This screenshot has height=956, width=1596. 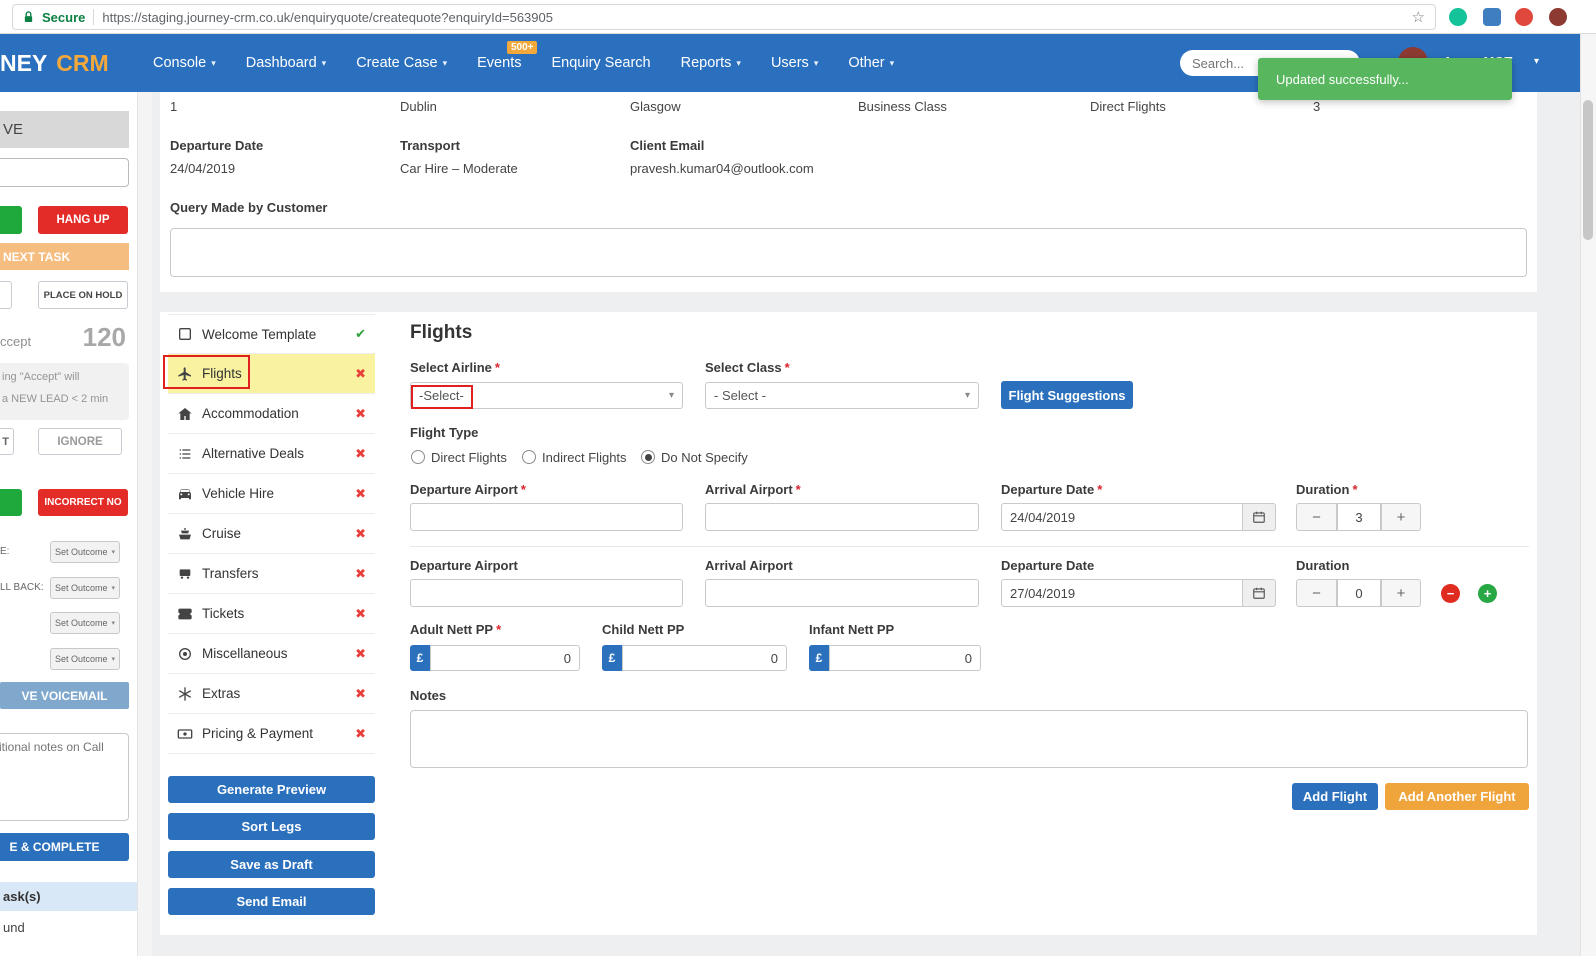 What do you see at coordinates (1316, 593) in the screenshot?
I see `duration-minus-button-2: −` at bounding box center [1316, 593].